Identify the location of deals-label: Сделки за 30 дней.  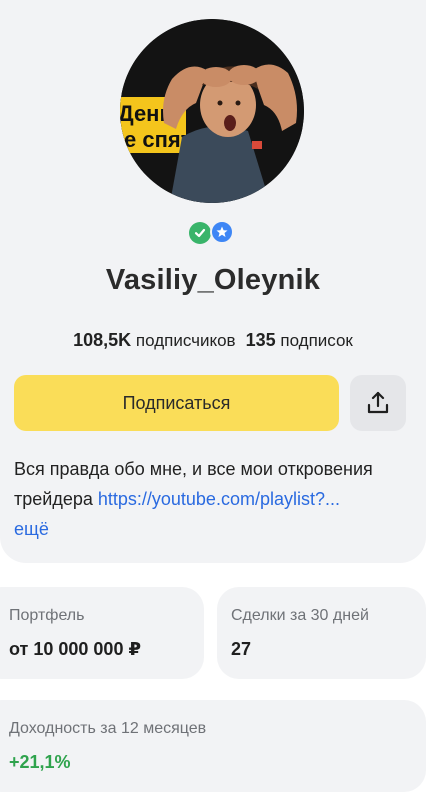
(300, 615).